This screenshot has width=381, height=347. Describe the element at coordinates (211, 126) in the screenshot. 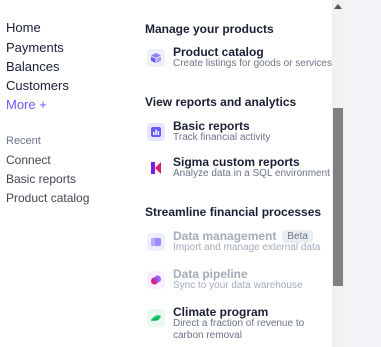

I see `item-title: Basic reports` at that location.